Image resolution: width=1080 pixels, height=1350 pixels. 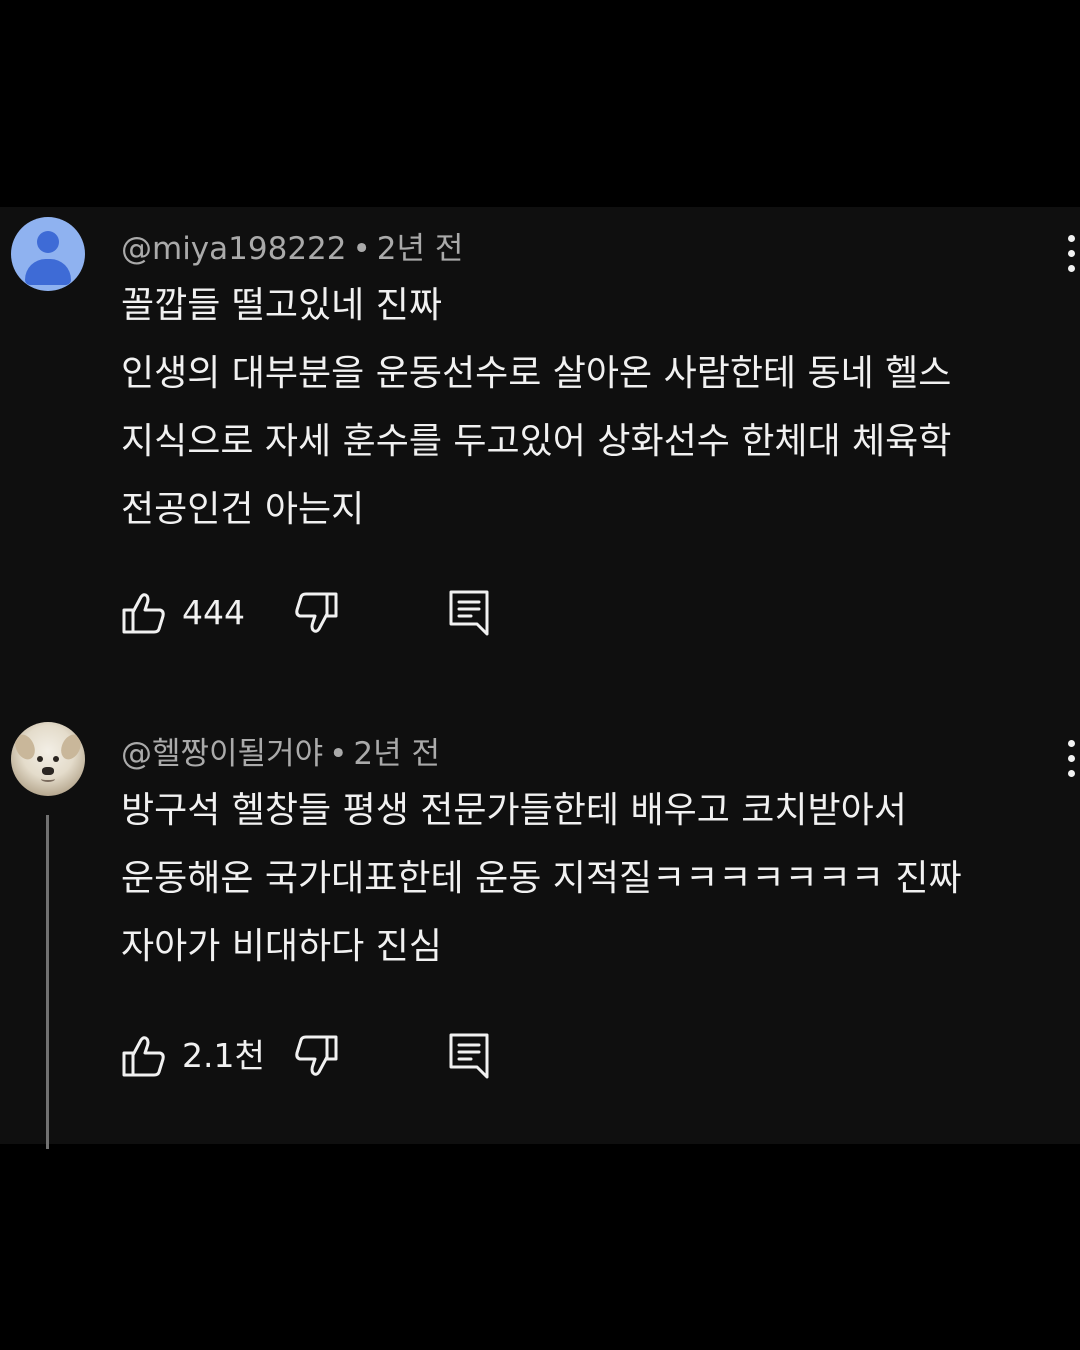 I want to click on comment-actions: 2.1천, so click(x=321, y=1056).